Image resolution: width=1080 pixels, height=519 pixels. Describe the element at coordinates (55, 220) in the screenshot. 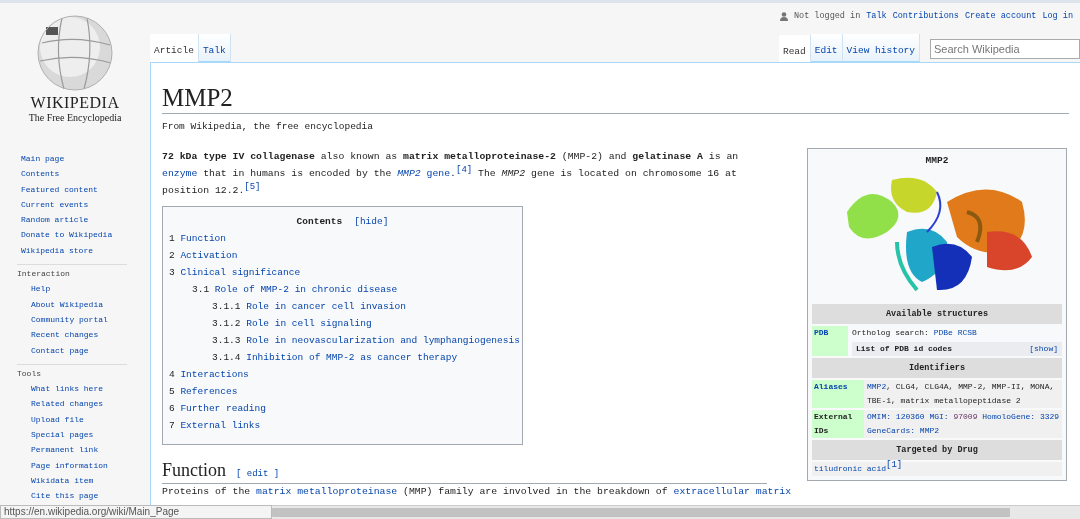

I see `sidebar-link: Random article` at that location.